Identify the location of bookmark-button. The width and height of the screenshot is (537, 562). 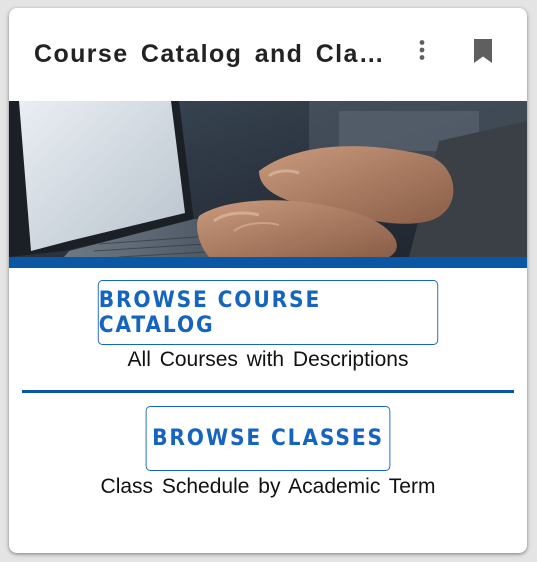
(483, 51).